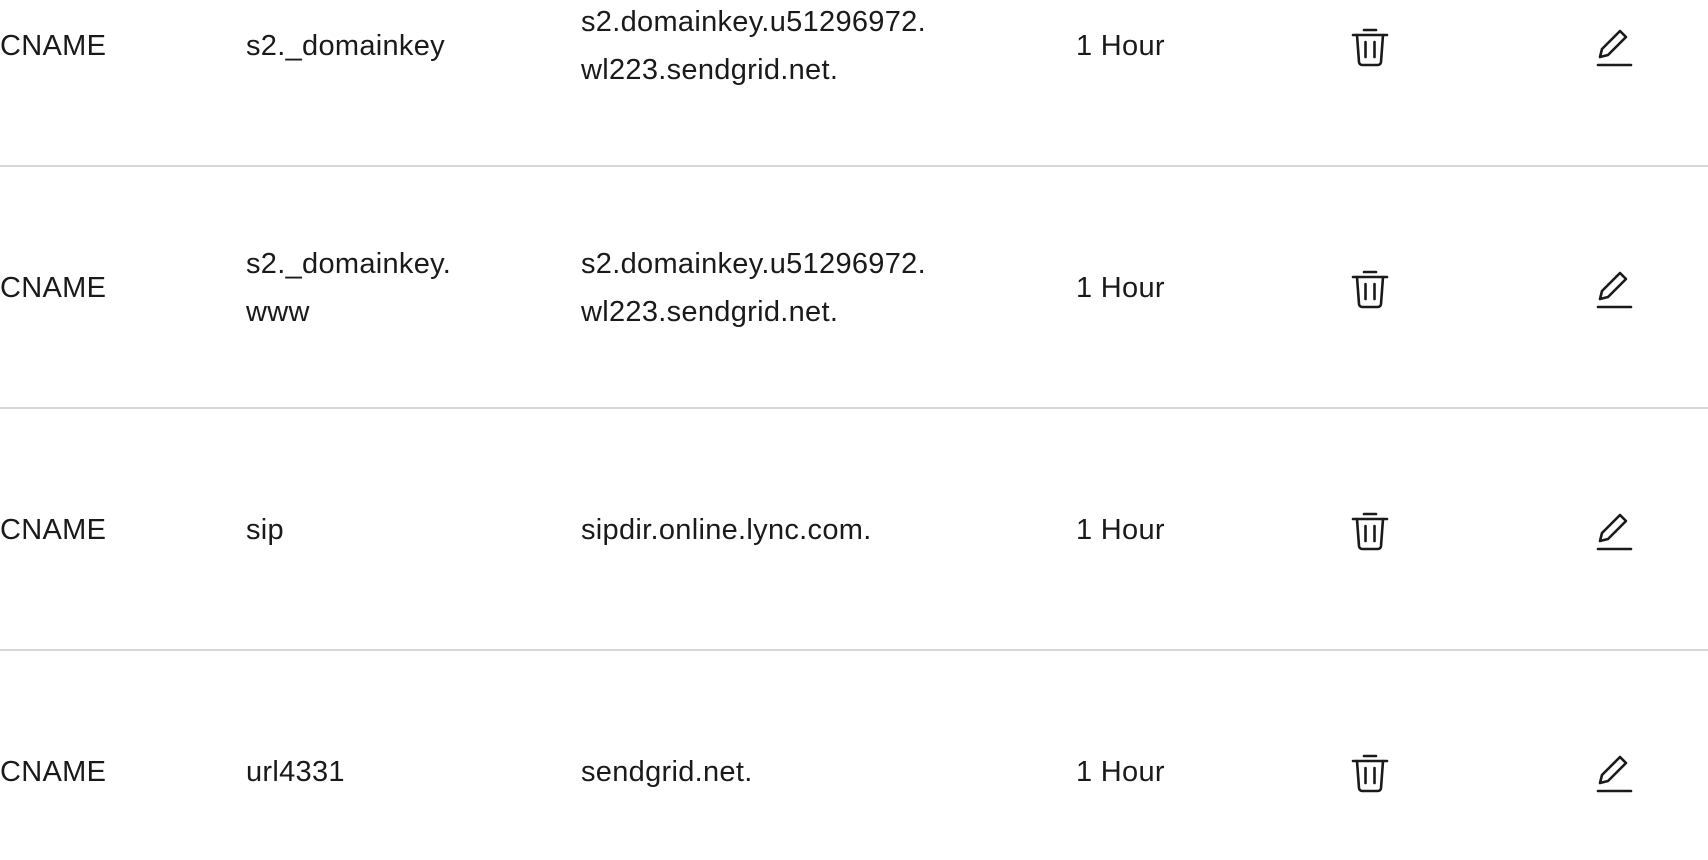  What do you see at coordinates (667, 772) in the screenshot?
I see `record-data: sendgrid.net.` at bounding box center [667, 772].